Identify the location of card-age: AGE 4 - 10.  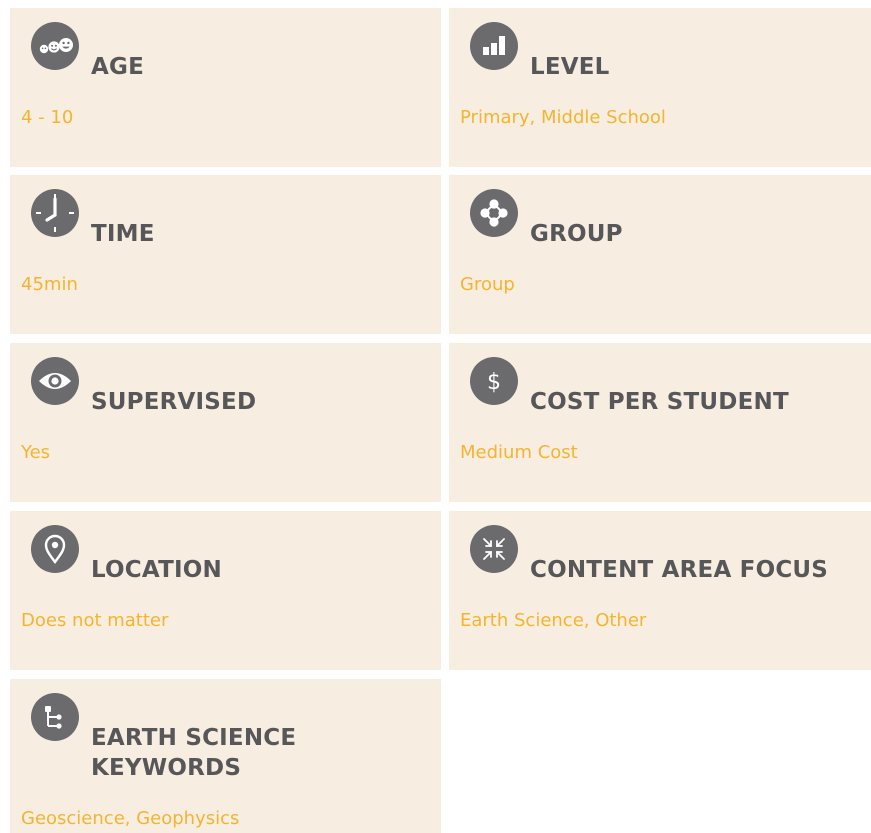
(225, 87).